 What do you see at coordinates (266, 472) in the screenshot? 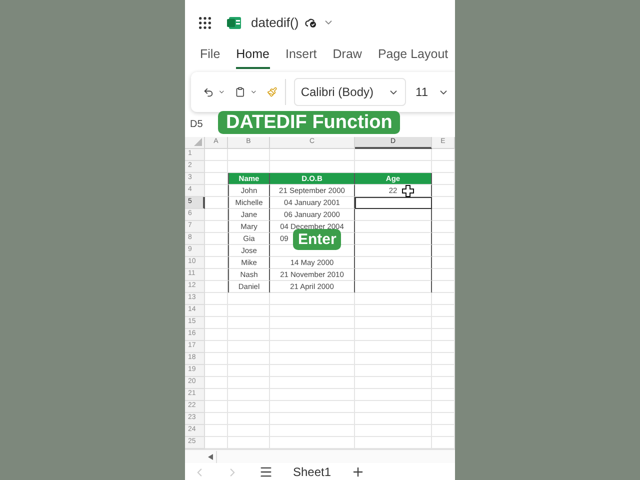
I see `menu-icon` at bounding box center [266, 472].